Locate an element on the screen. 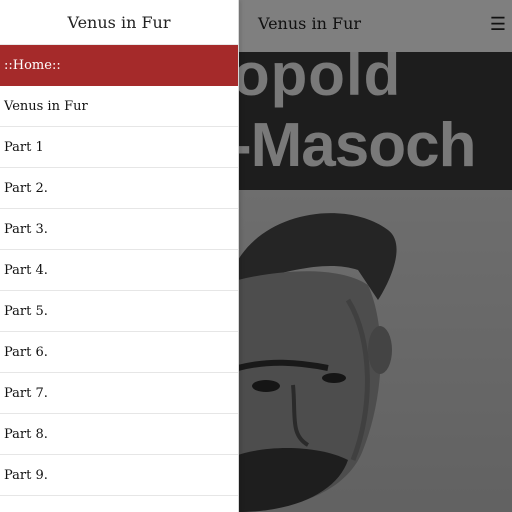  drawer-item-part-7: Part 7. is located at coordinates (119, 393).